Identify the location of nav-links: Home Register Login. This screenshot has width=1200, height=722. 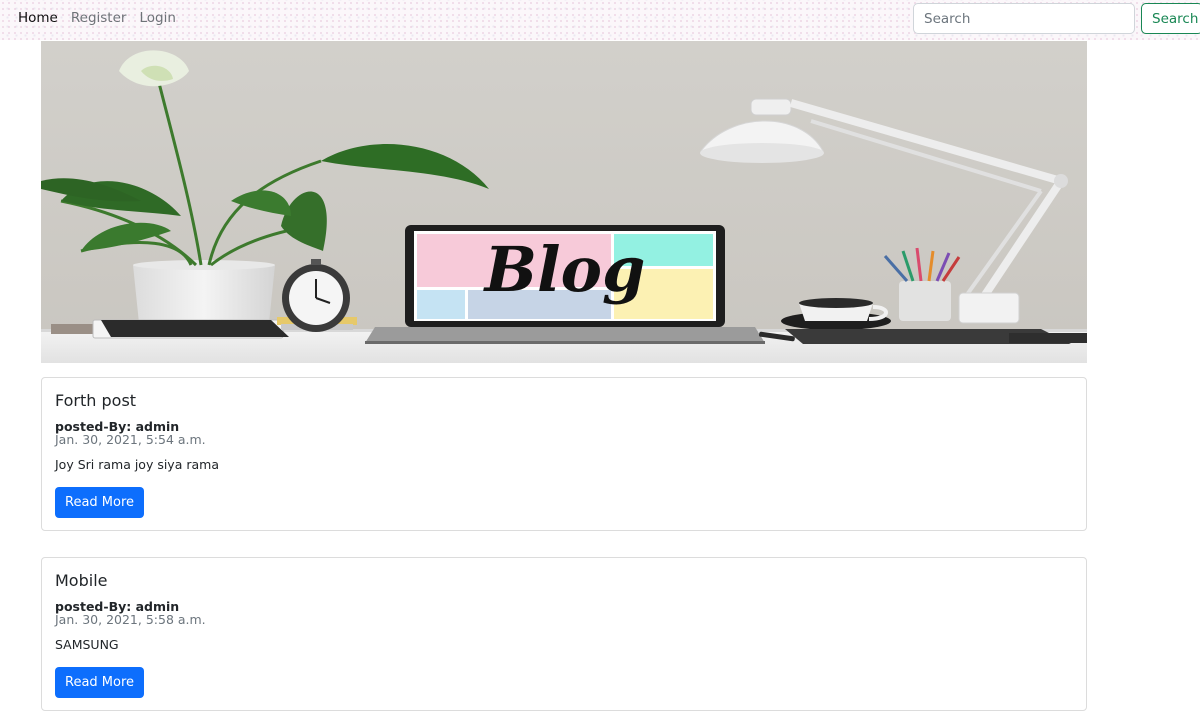
(97, 18).